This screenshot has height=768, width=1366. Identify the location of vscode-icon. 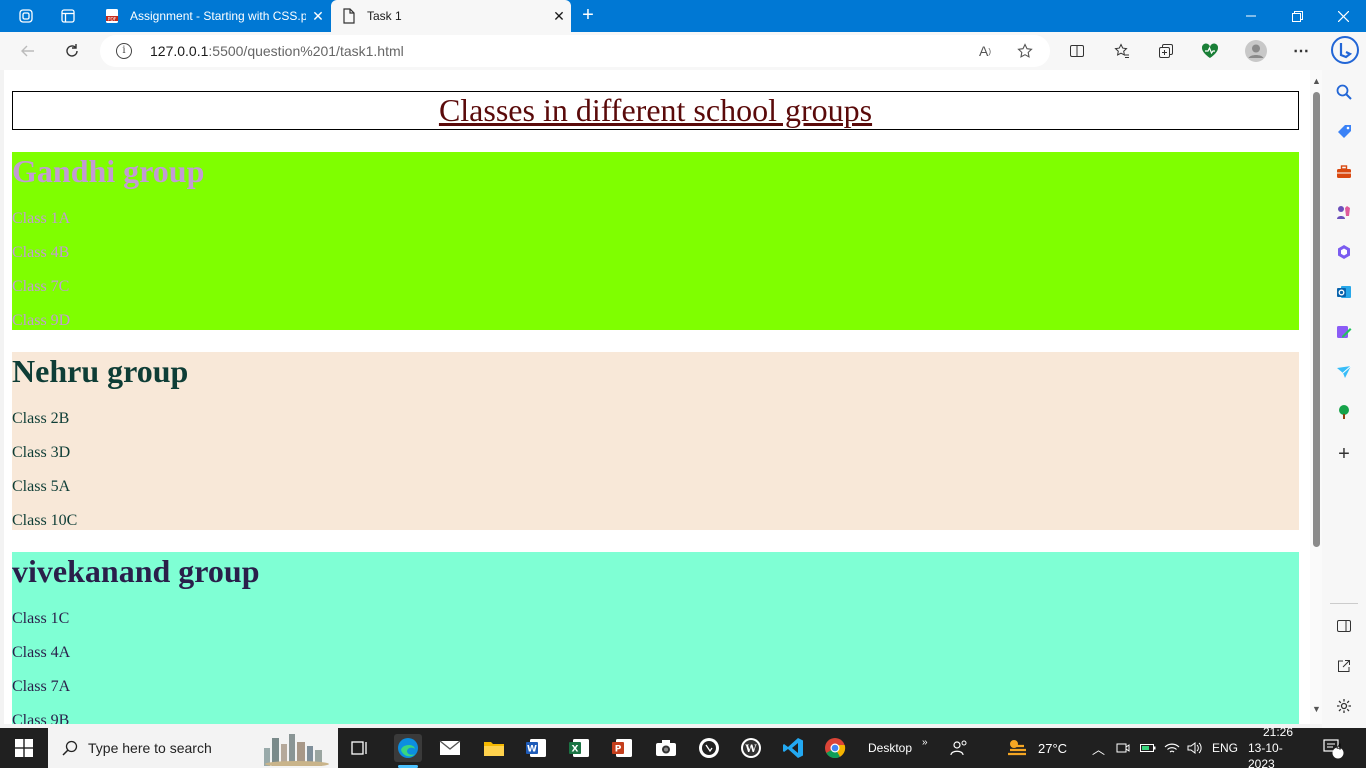
(793, 748).